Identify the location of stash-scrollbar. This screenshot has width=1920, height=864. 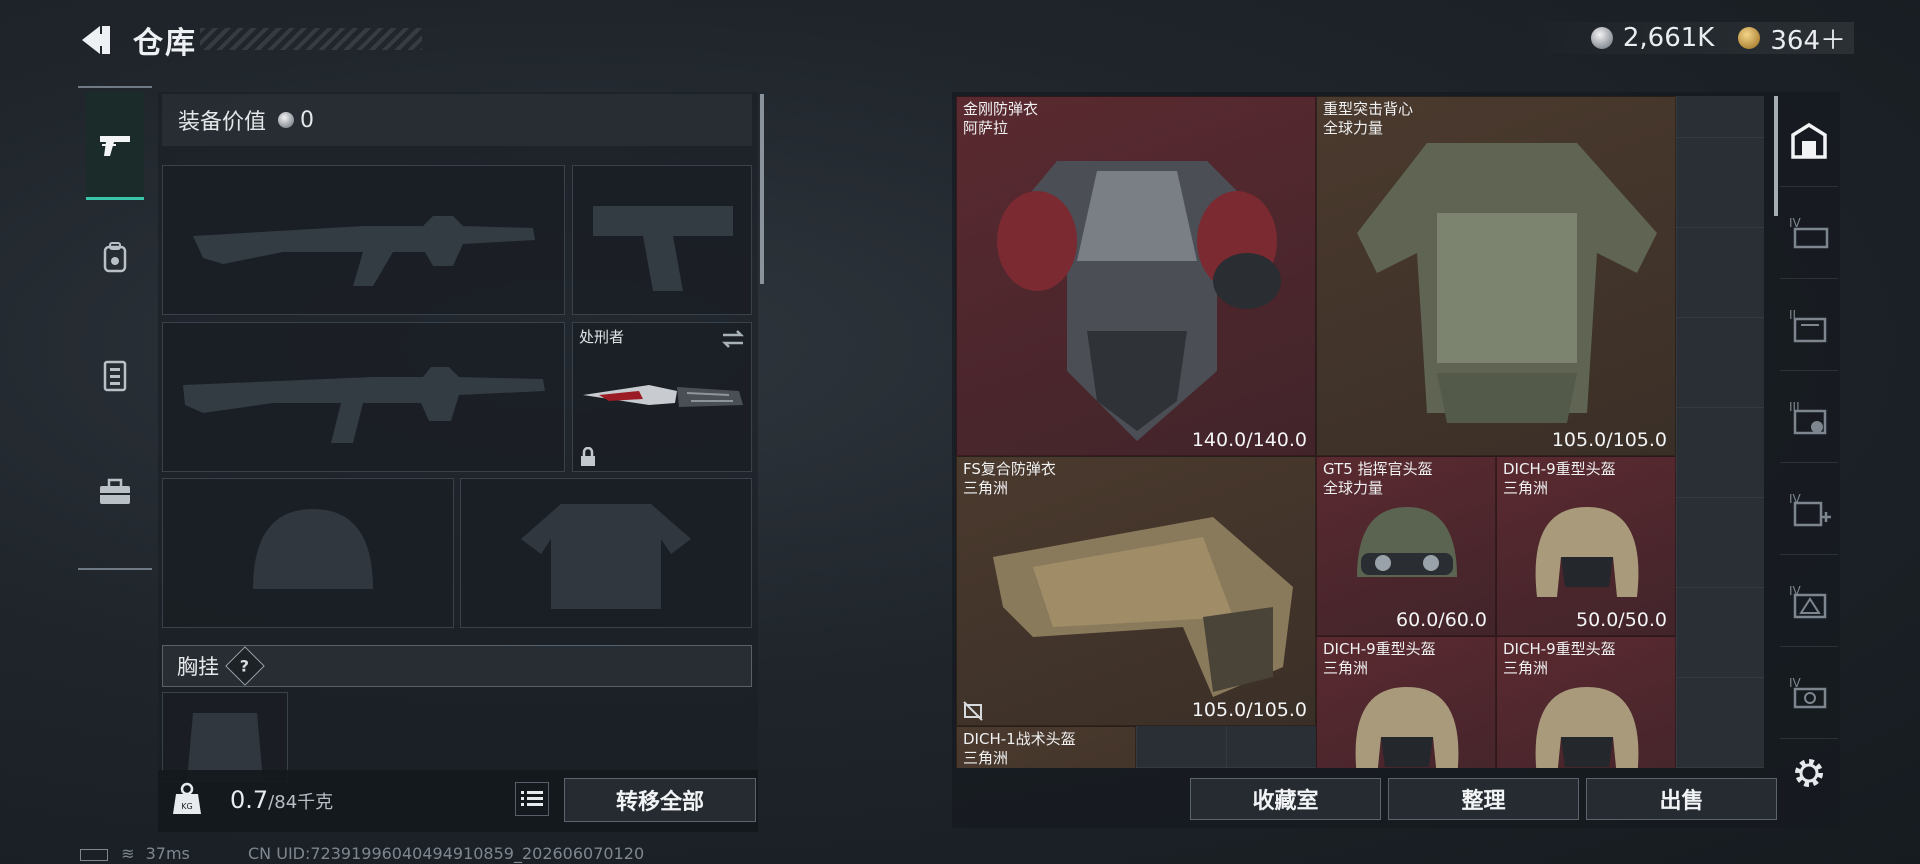
(1776, 156).